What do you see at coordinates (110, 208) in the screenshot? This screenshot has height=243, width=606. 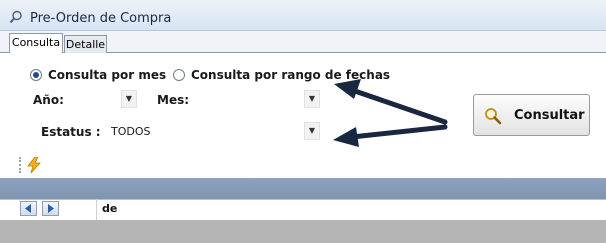 I see `page-of-label: de` at bounding box center [110, 208].